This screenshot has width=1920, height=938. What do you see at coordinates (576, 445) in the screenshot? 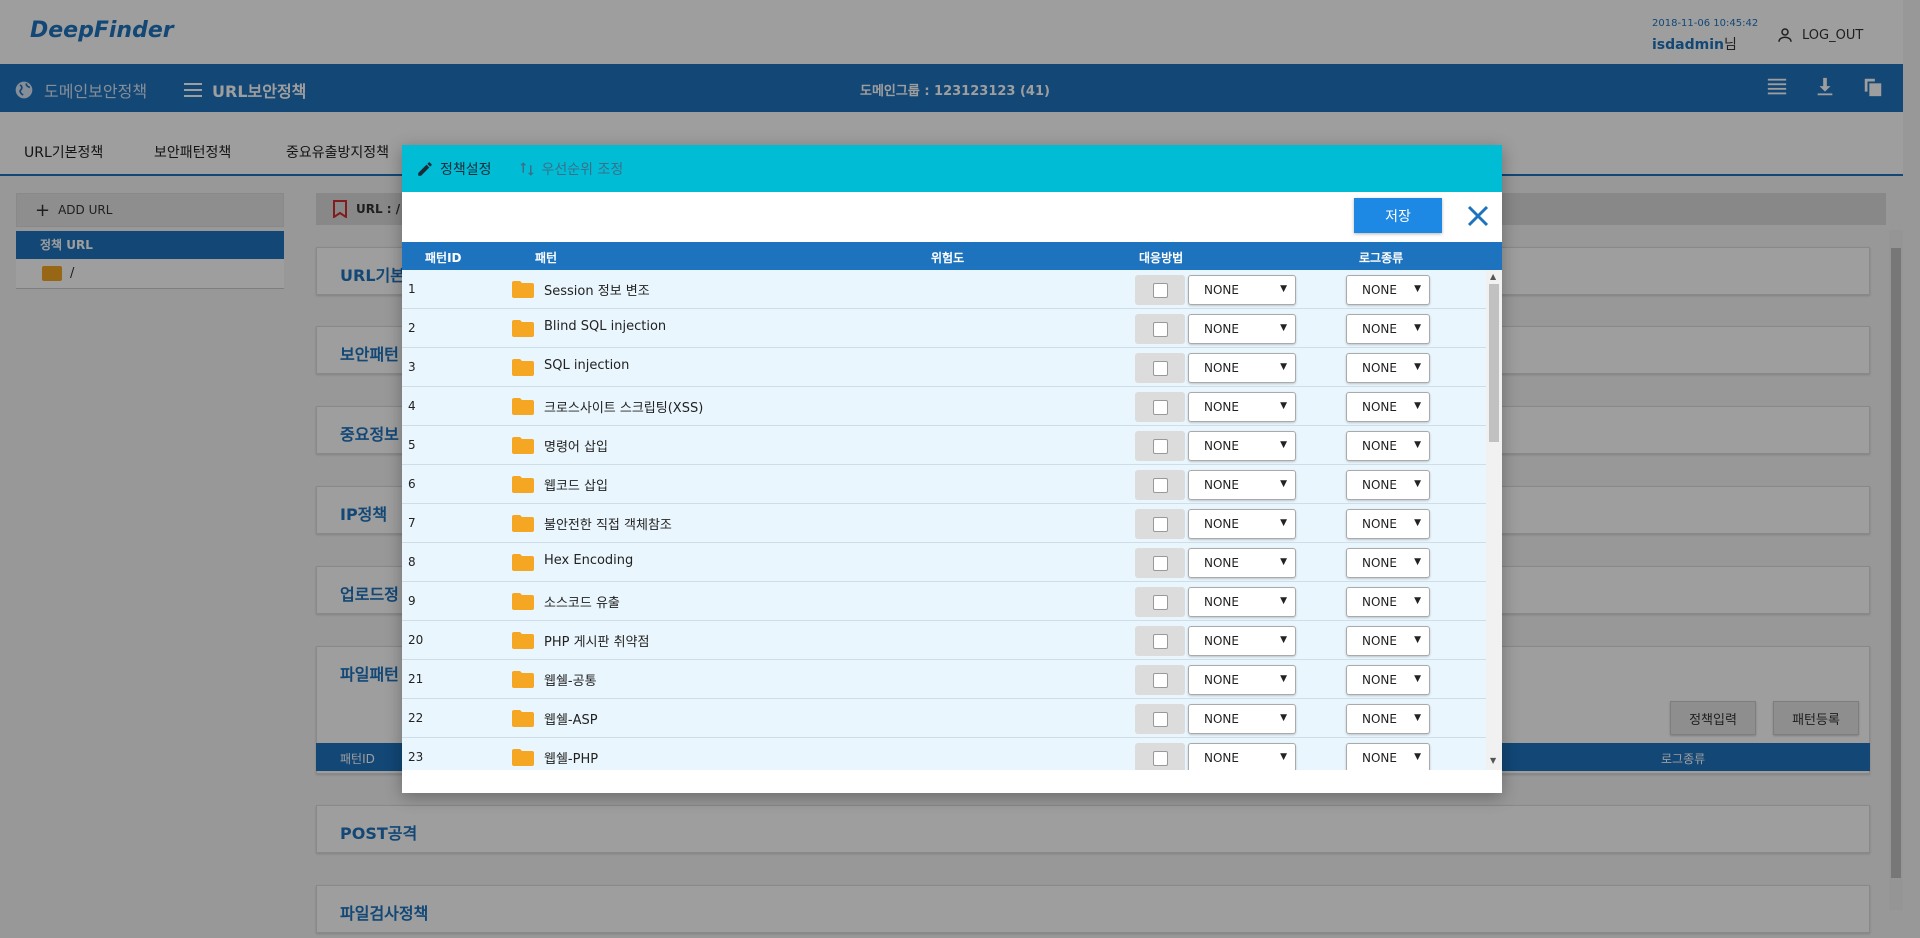
I see `pattern-name: 명령어 삽입` at bounding box center [576, 445].